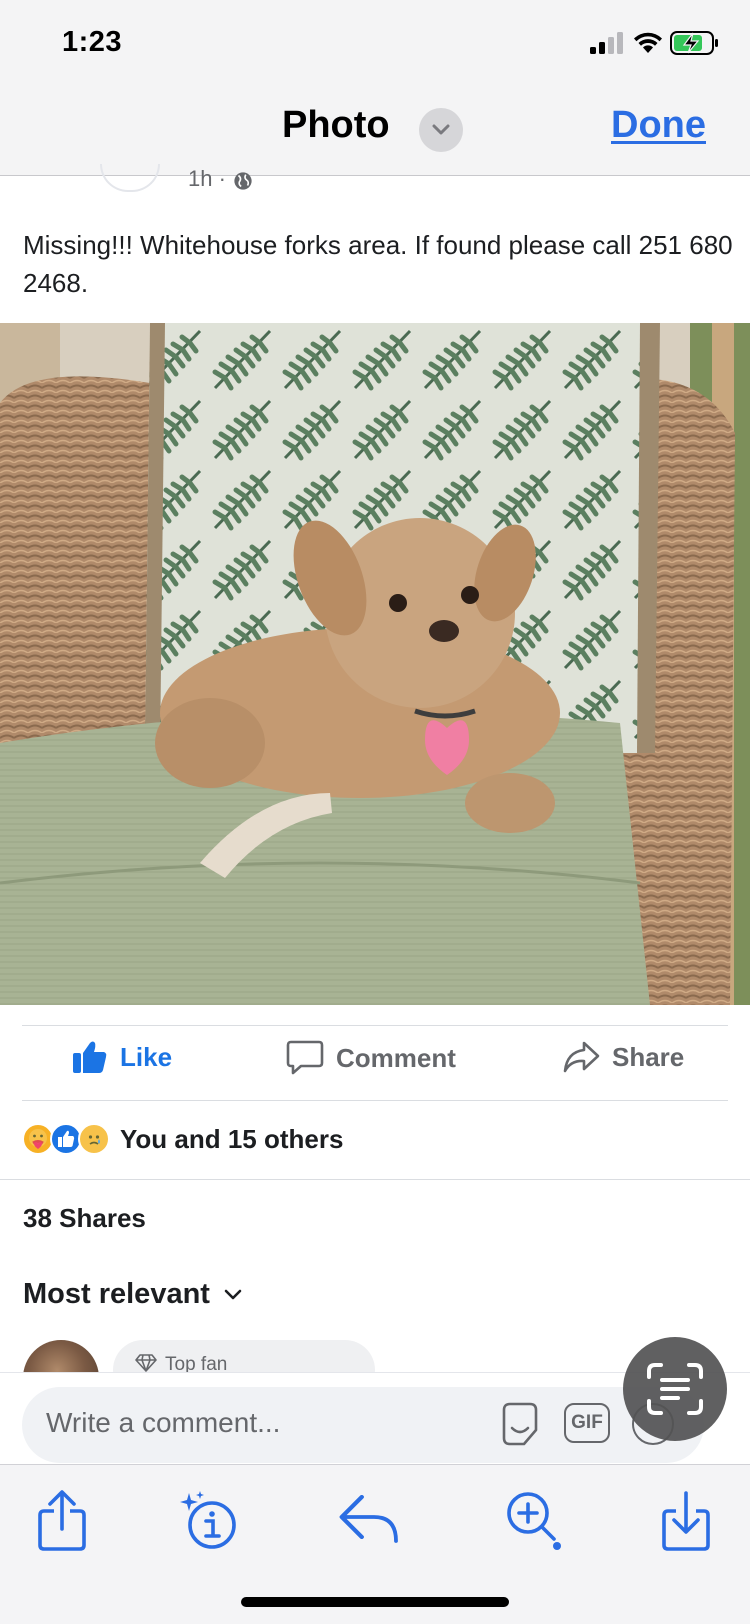 The image size is (750, 1624). Describe the element at coordinates (581, 1057) in the screenshot. I see `share-arrow-icon` at that location.